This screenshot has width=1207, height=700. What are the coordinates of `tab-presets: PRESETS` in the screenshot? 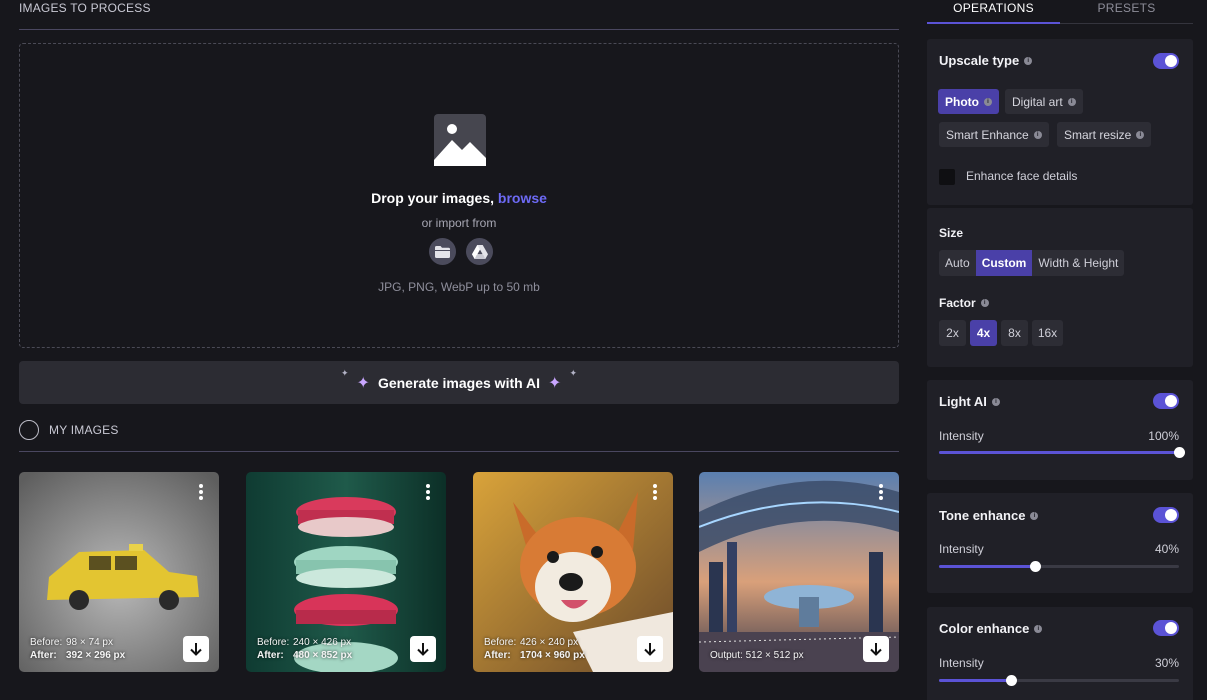 It's located at (1126, 12).